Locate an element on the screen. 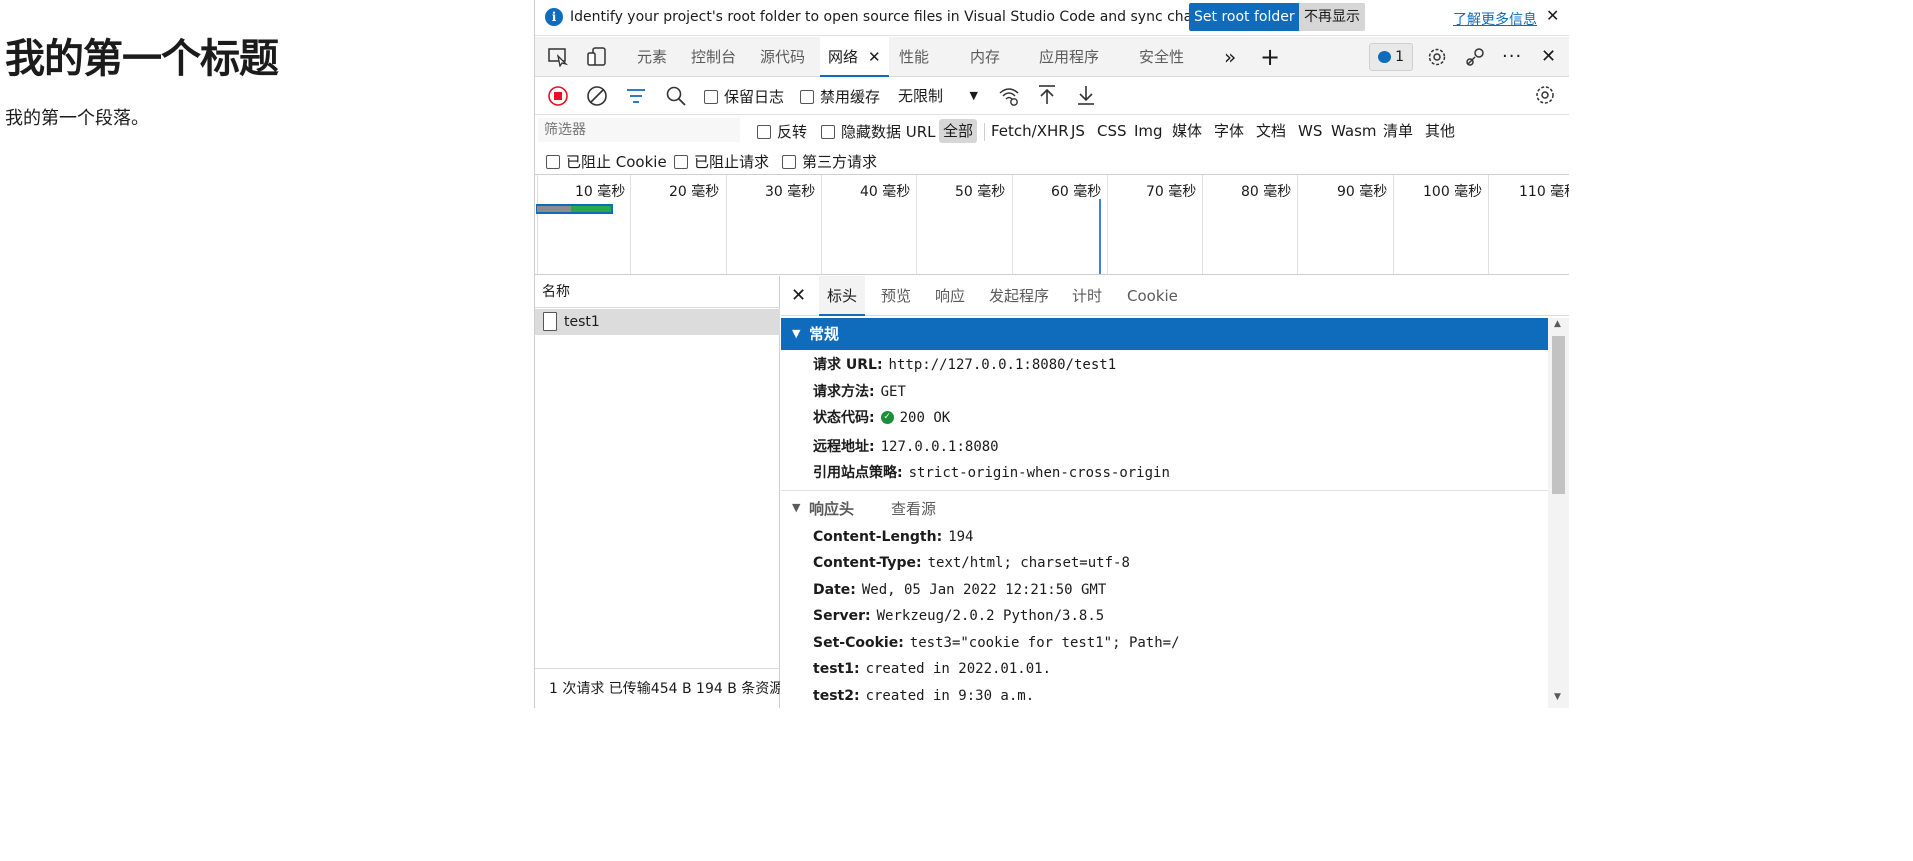  settings-gear-icon is located at coordinates (1437, 57).